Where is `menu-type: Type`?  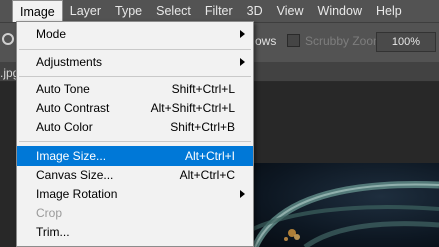 menu-type: Type is located at coordinates (128, 11).